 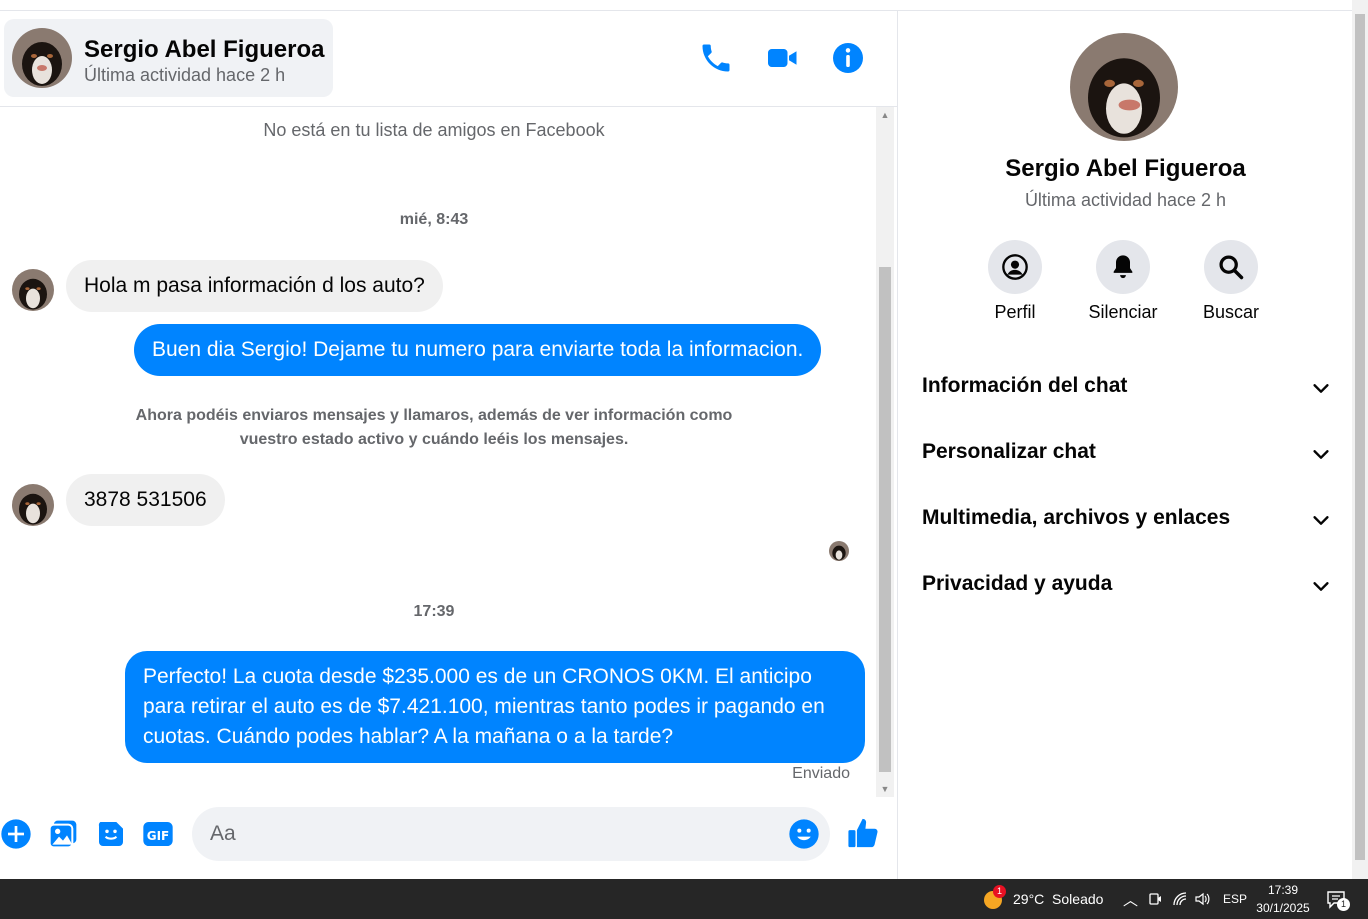 I want to click on clock-time: 17:39, so click(x=1283, y=890).